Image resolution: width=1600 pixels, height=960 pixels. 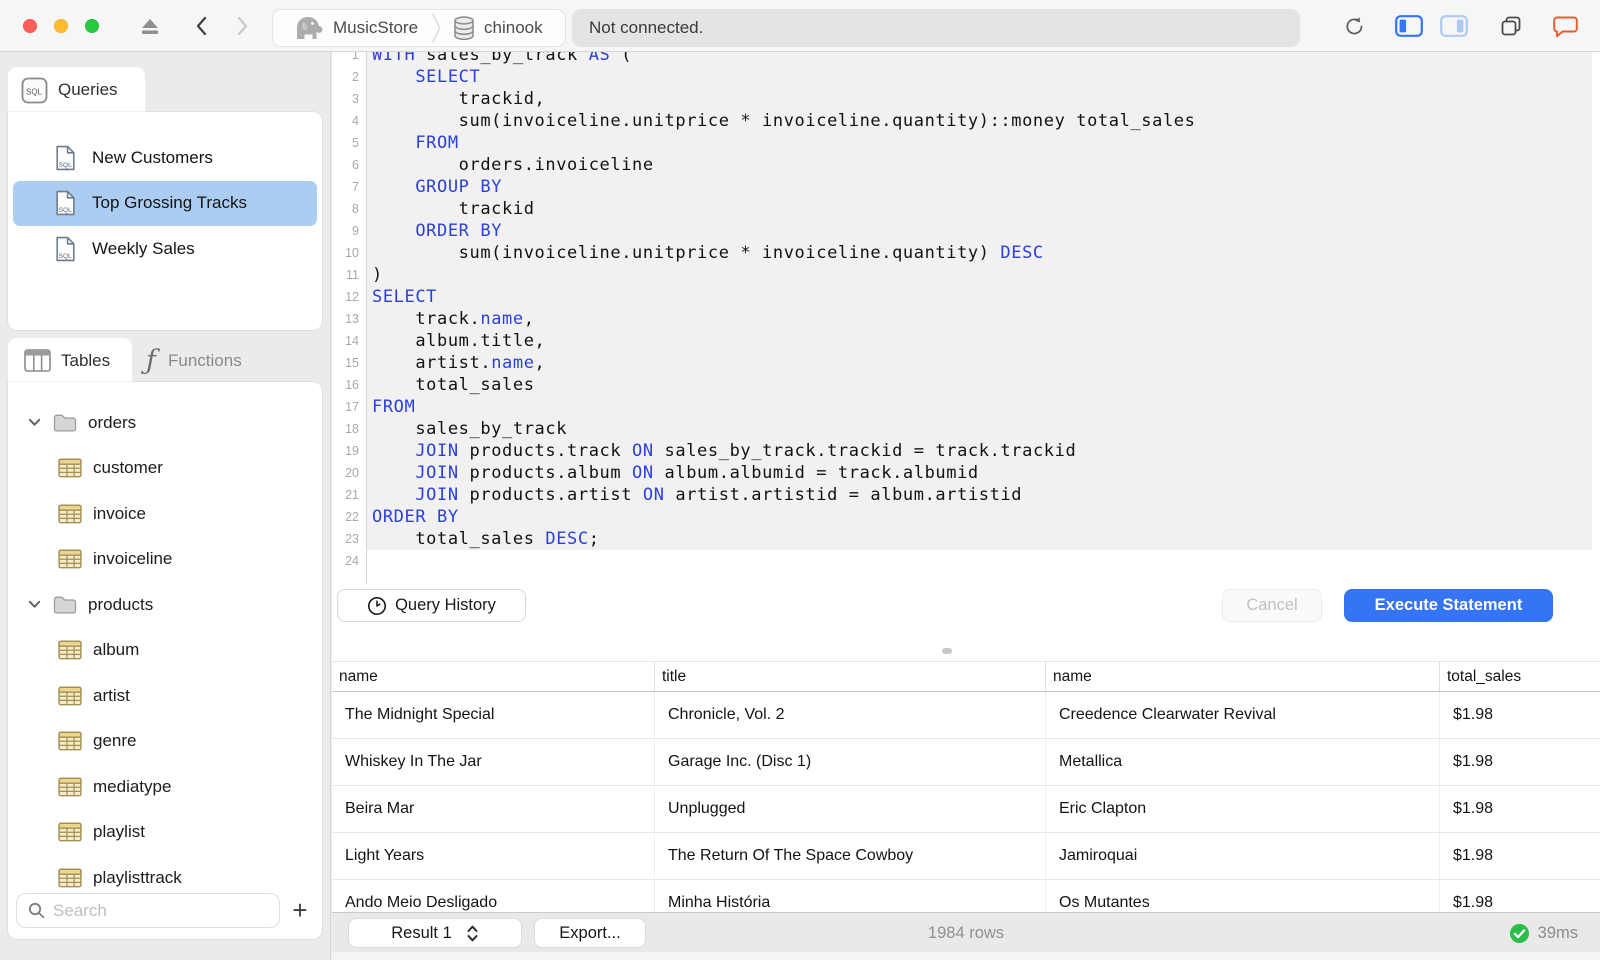 What do you see at coordinates (61, 26) in the screenshot?
I see `minimize-window-button` at bounding box center [61, 26].